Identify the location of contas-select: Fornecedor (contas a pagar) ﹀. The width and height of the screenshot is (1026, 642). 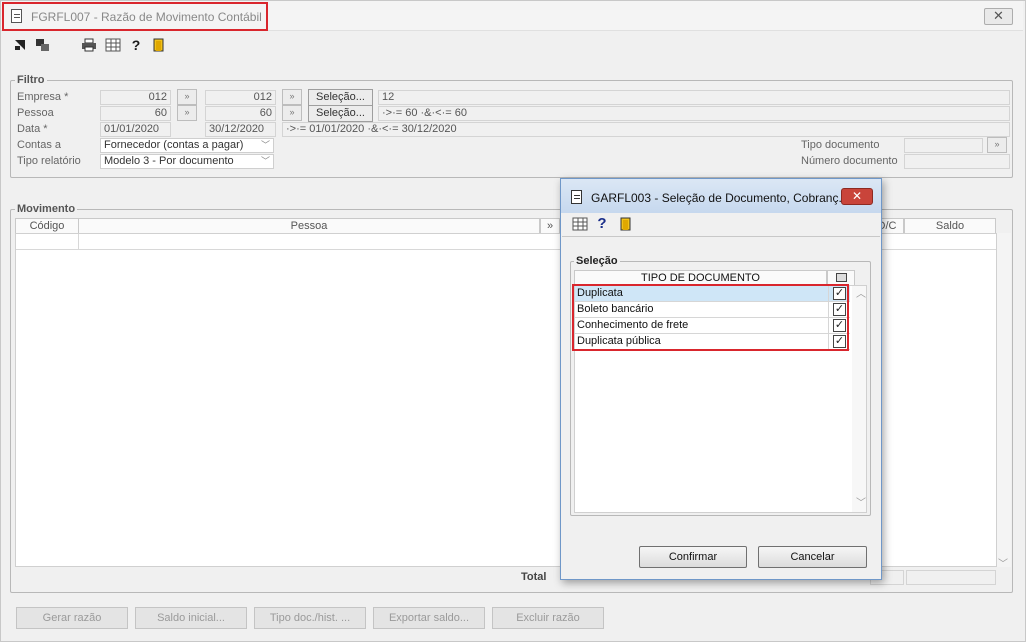
(187, 145).